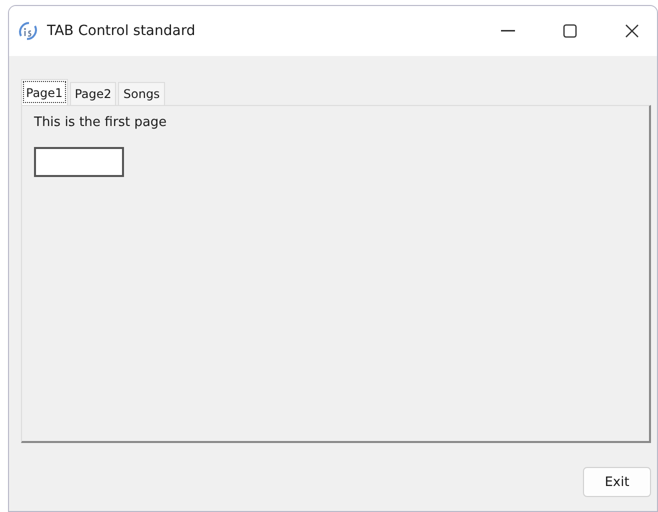 The width and height of the screenshot is (658, 512). I want to click on page-label: This is the first page, so click(101, 122).